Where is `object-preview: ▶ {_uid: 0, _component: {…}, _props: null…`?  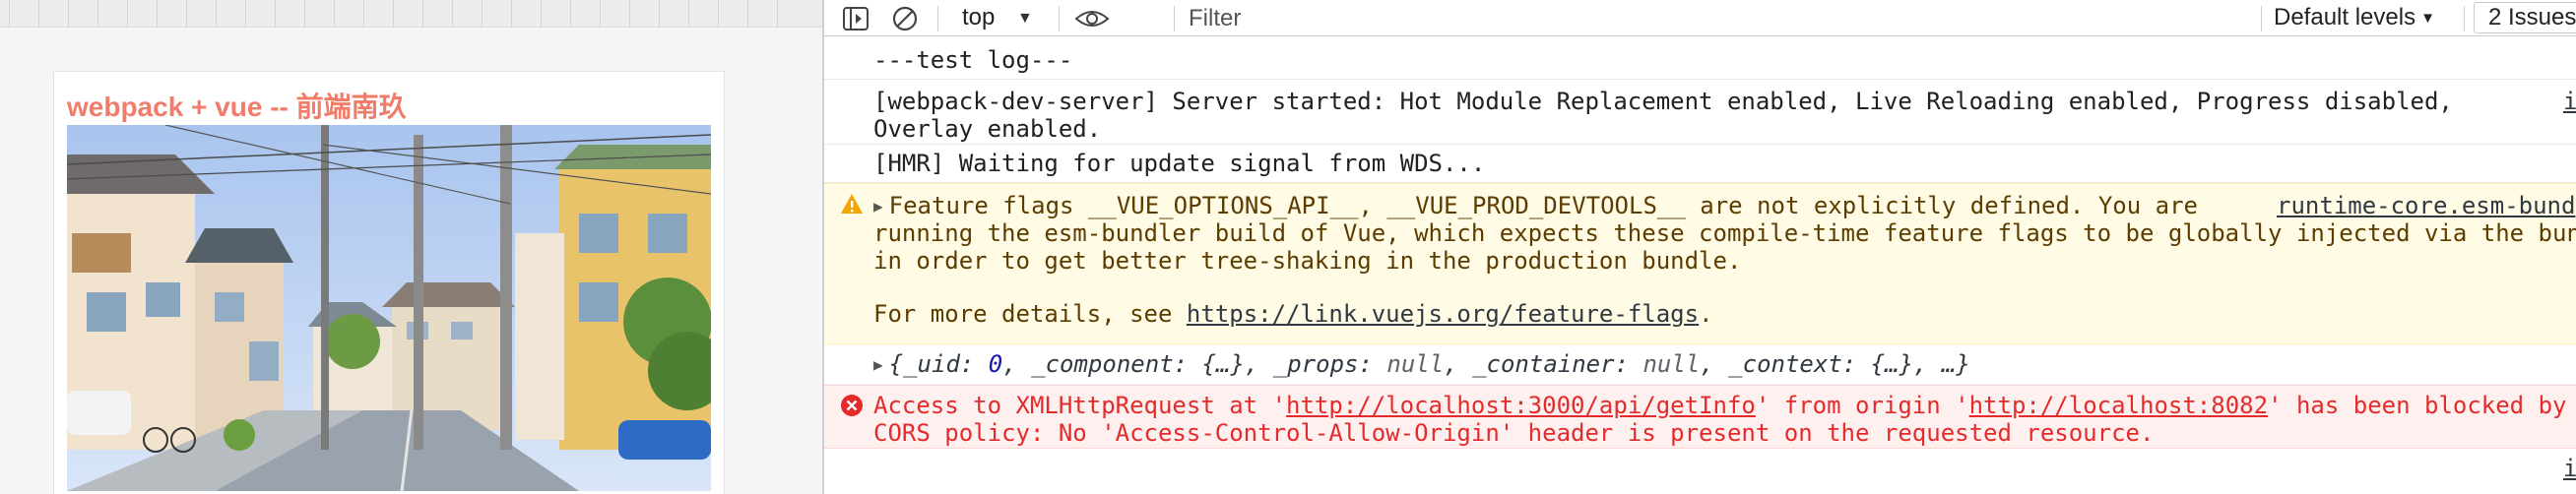
object-preview: ▶ {_uid: 0, _component: {…}, _props: null… is located at coordinates (1421, 365).